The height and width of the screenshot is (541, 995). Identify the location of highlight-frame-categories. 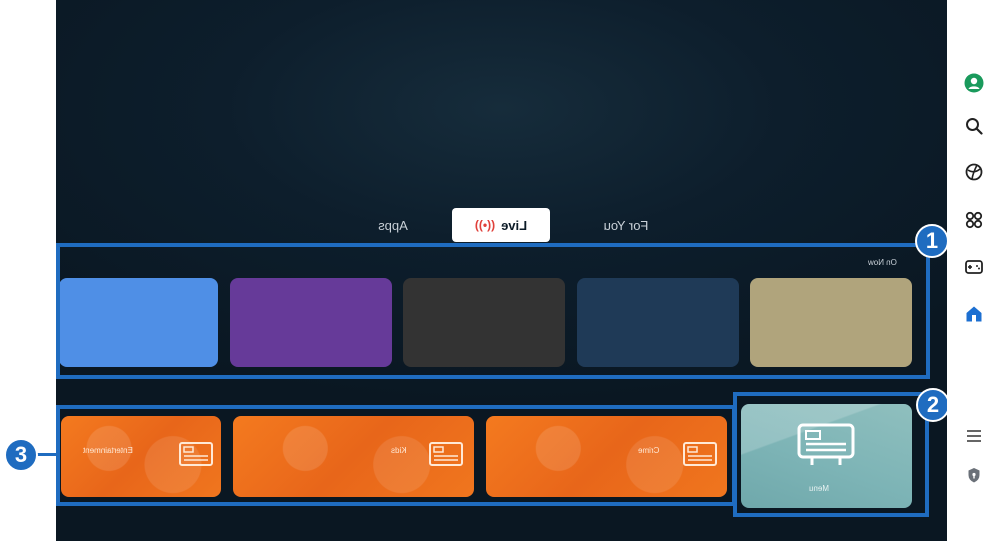
(396, 455).